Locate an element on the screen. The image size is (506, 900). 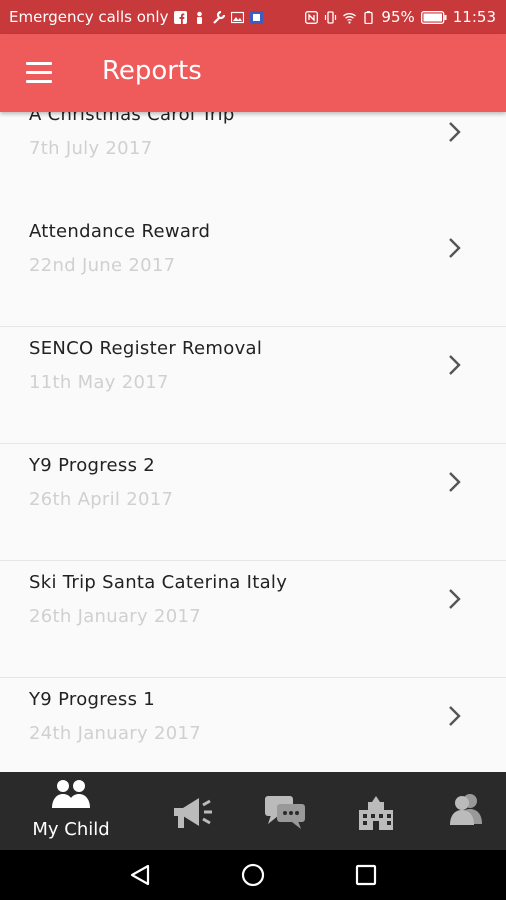
recents-icon is located at coordinates (366, 875).